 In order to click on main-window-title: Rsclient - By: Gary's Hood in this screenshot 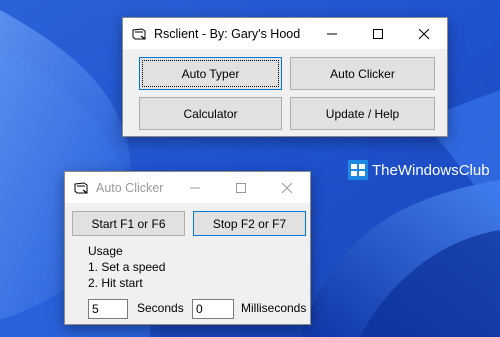, I will do `click(227, 33)`.